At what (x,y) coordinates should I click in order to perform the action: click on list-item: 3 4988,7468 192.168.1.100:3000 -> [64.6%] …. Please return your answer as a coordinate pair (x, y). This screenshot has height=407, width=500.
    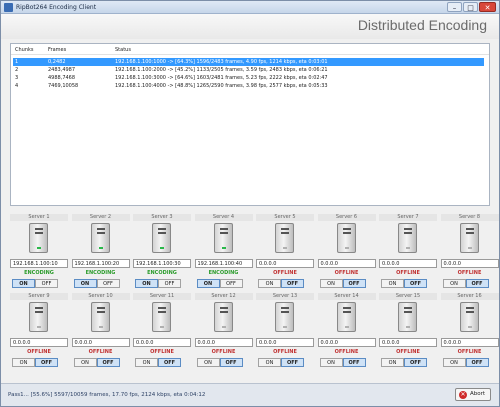
    Looking at the image, I should click on (248, 78).